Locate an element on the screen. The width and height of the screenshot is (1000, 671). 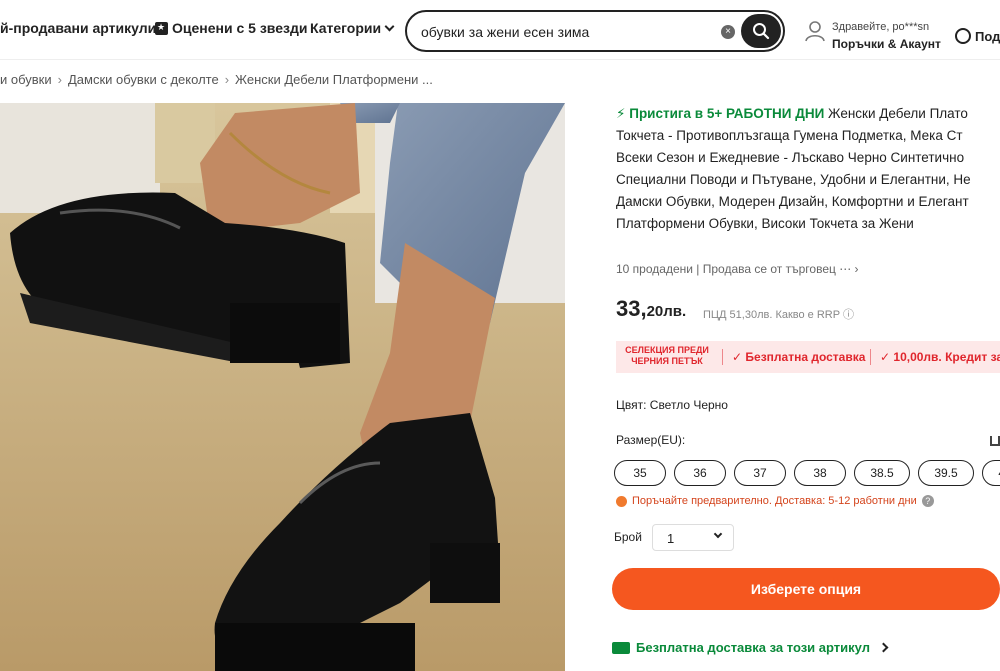
size-options: 35 36 37 38 38.5 39.5 40.5 is located at coordinates (807, 473).